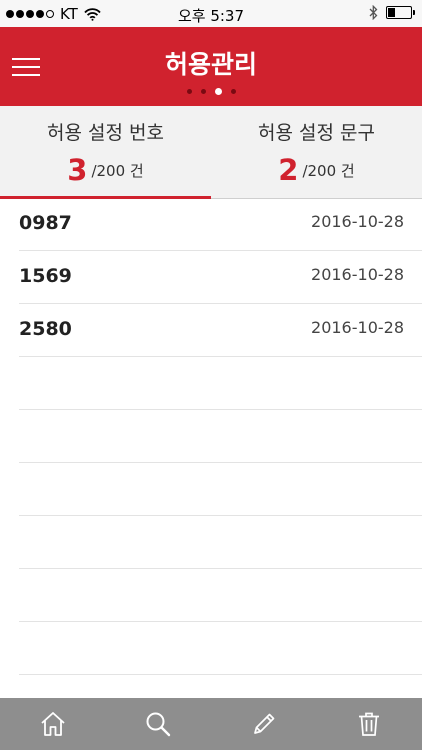 This screenshot has width=422, height=750. I want to click on status-time: 오후 5:37, so click(211, 16).